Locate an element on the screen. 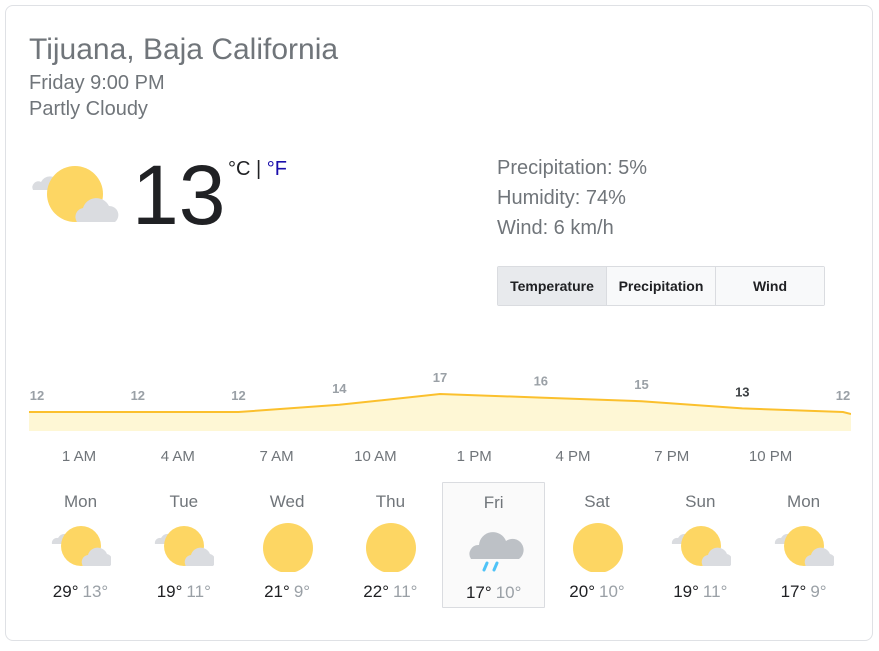 This screenshot has width=879, height=651. forecast-day: Fri 17° 10° is located at coordinates (494, 545).